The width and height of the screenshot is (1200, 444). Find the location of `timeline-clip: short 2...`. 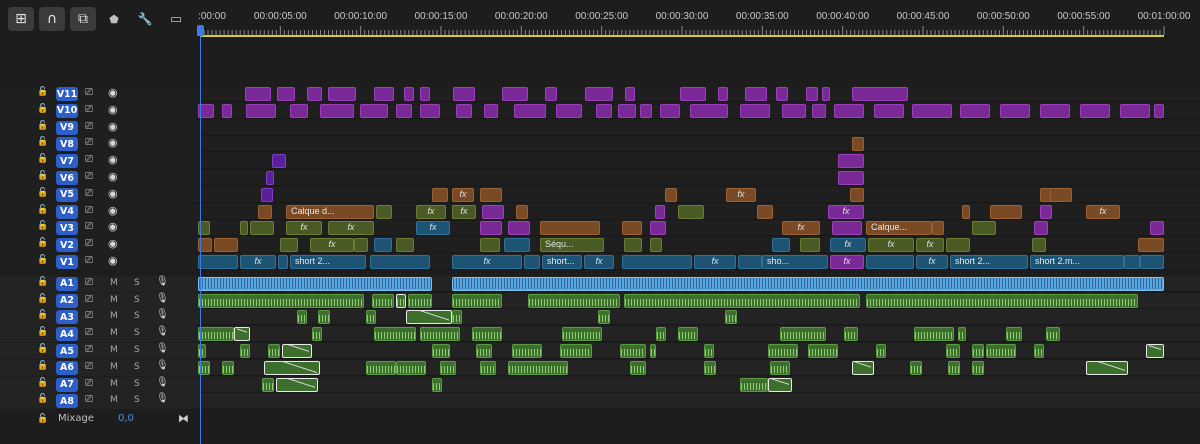

timeline-clip: short 2... is located at coordinates (328, 262).